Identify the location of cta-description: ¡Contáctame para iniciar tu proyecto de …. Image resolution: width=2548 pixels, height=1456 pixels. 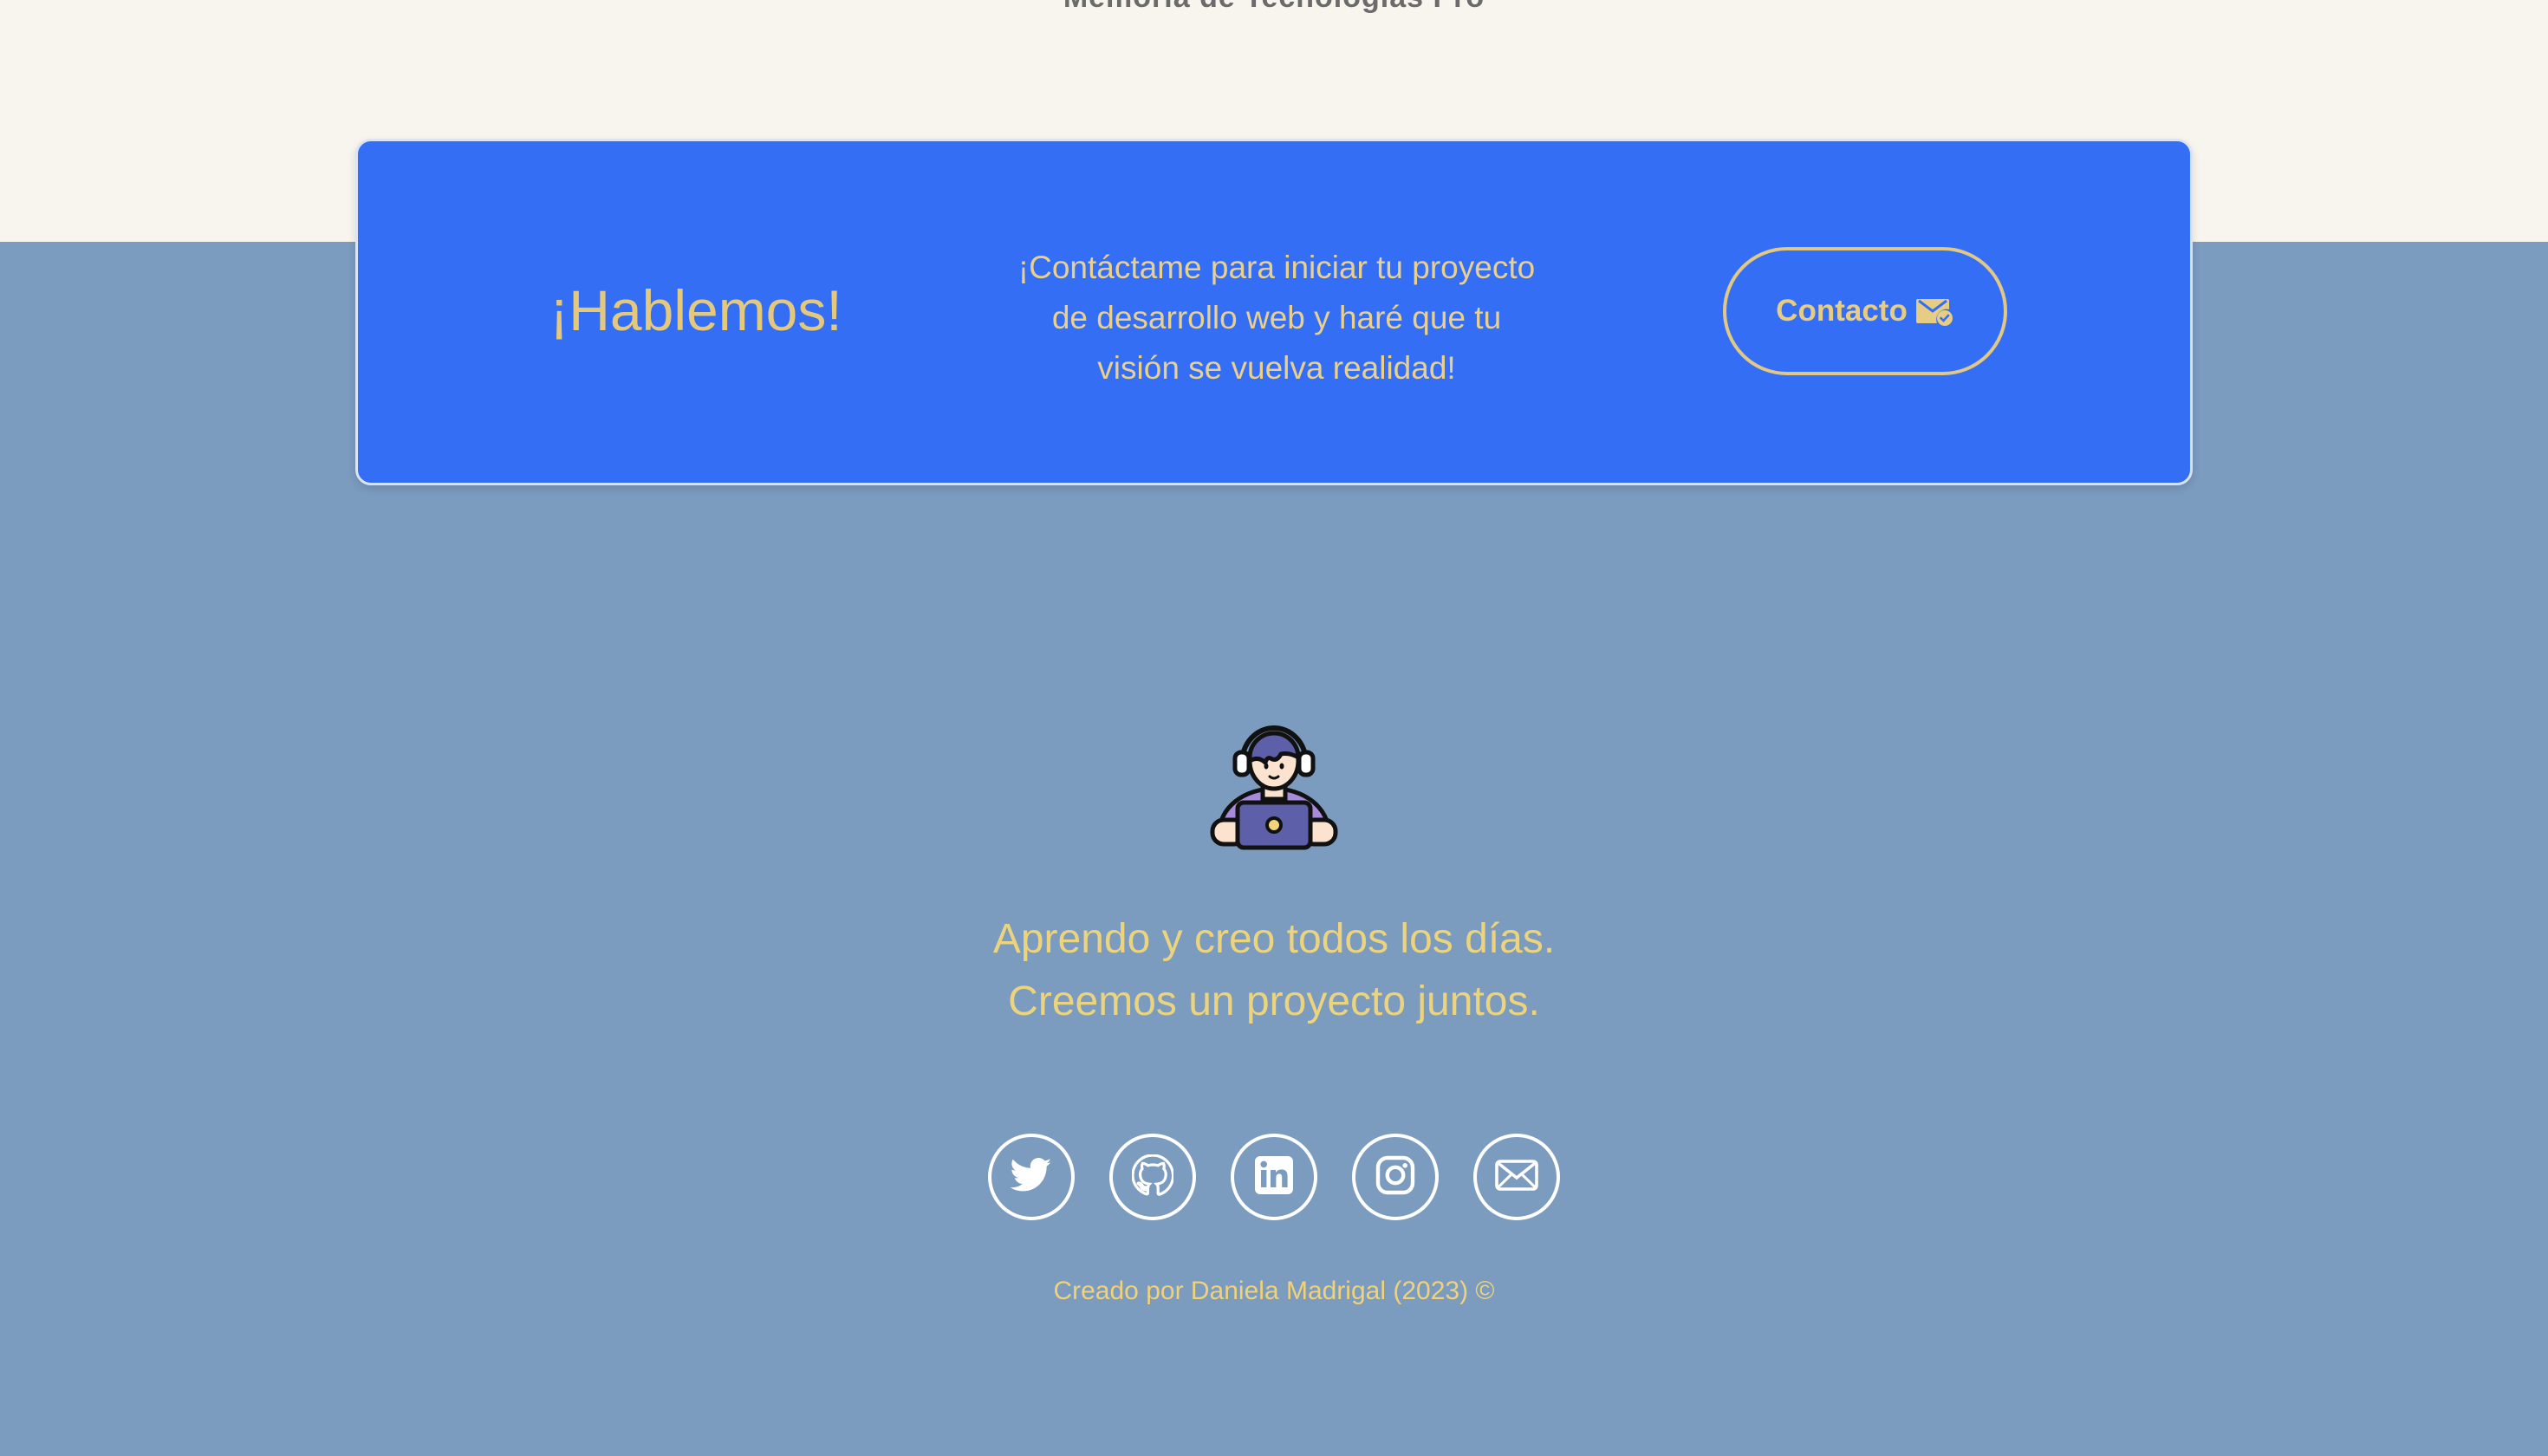
(1276, 318).